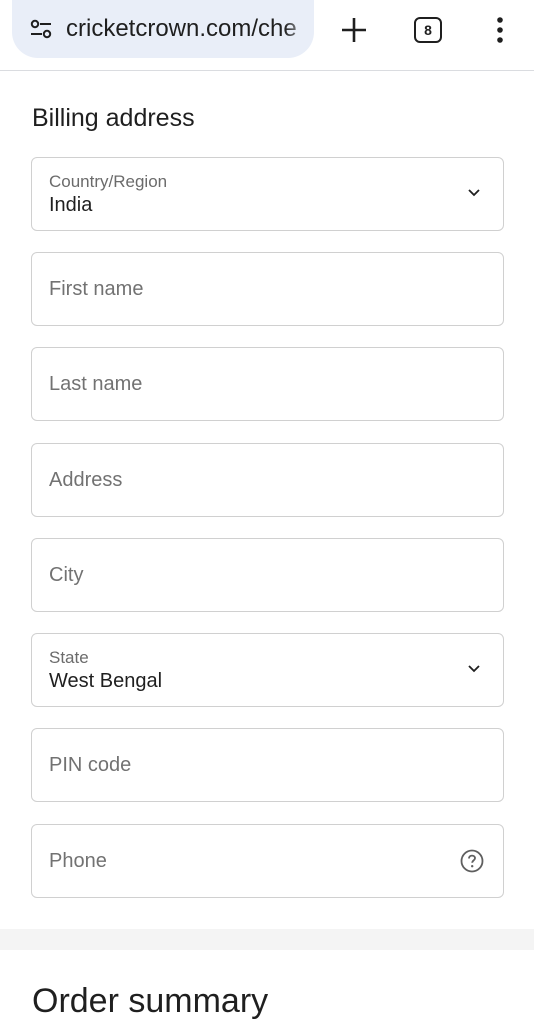 The width and height of the screenshot is (534, 1024). Describe the element at coordinates (96, 289) in the screenshot. I see `first-name-placeholder: First name` at that location.